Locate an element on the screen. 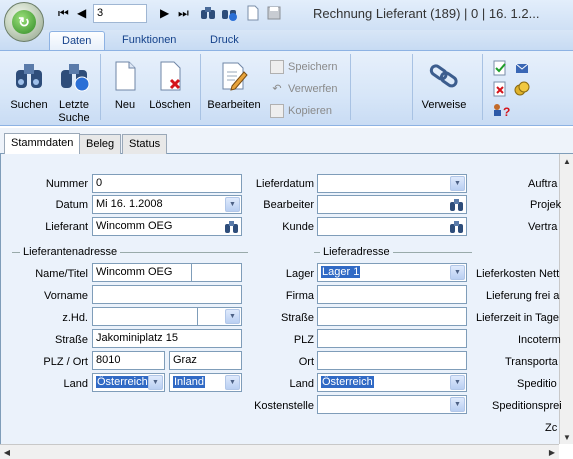 This screenshot has width=573, height=459. chain-link-icon is located at coordinates (443, 76).